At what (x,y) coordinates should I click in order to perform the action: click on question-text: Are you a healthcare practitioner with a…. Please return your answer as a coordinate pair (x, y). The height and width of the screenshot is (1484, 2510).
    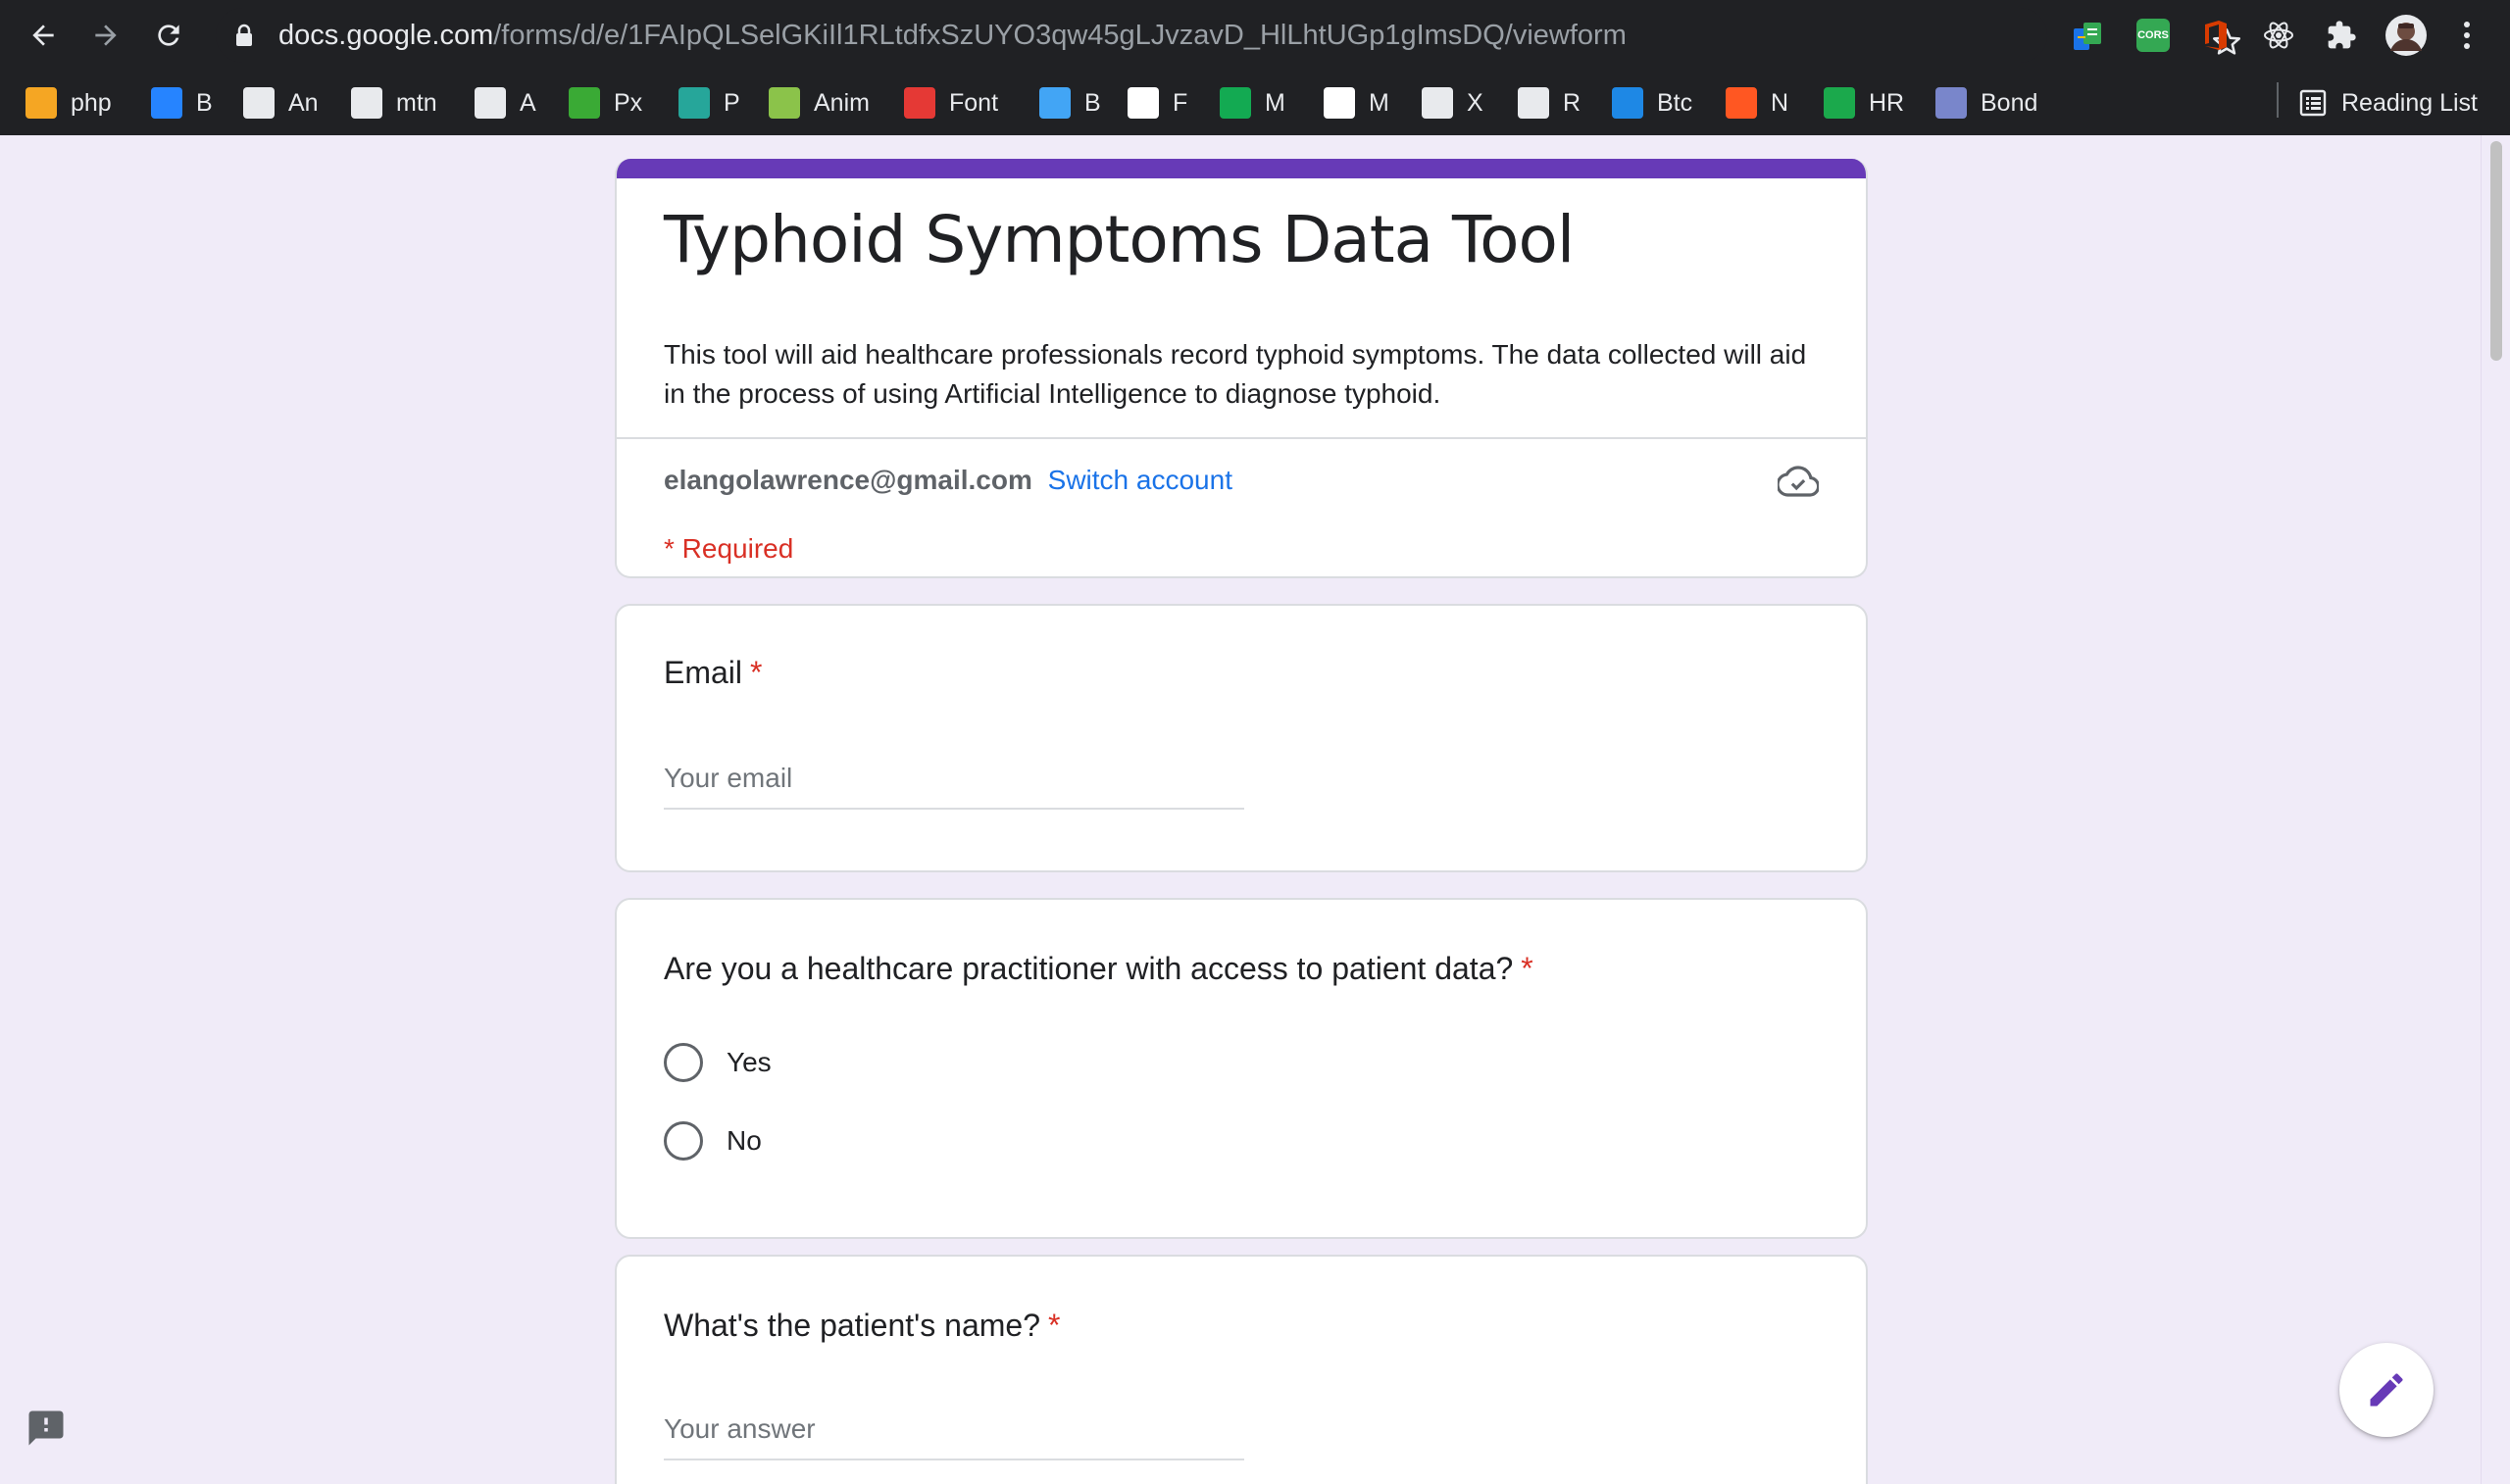
    Looking at the image, I should click on (1089, 968).